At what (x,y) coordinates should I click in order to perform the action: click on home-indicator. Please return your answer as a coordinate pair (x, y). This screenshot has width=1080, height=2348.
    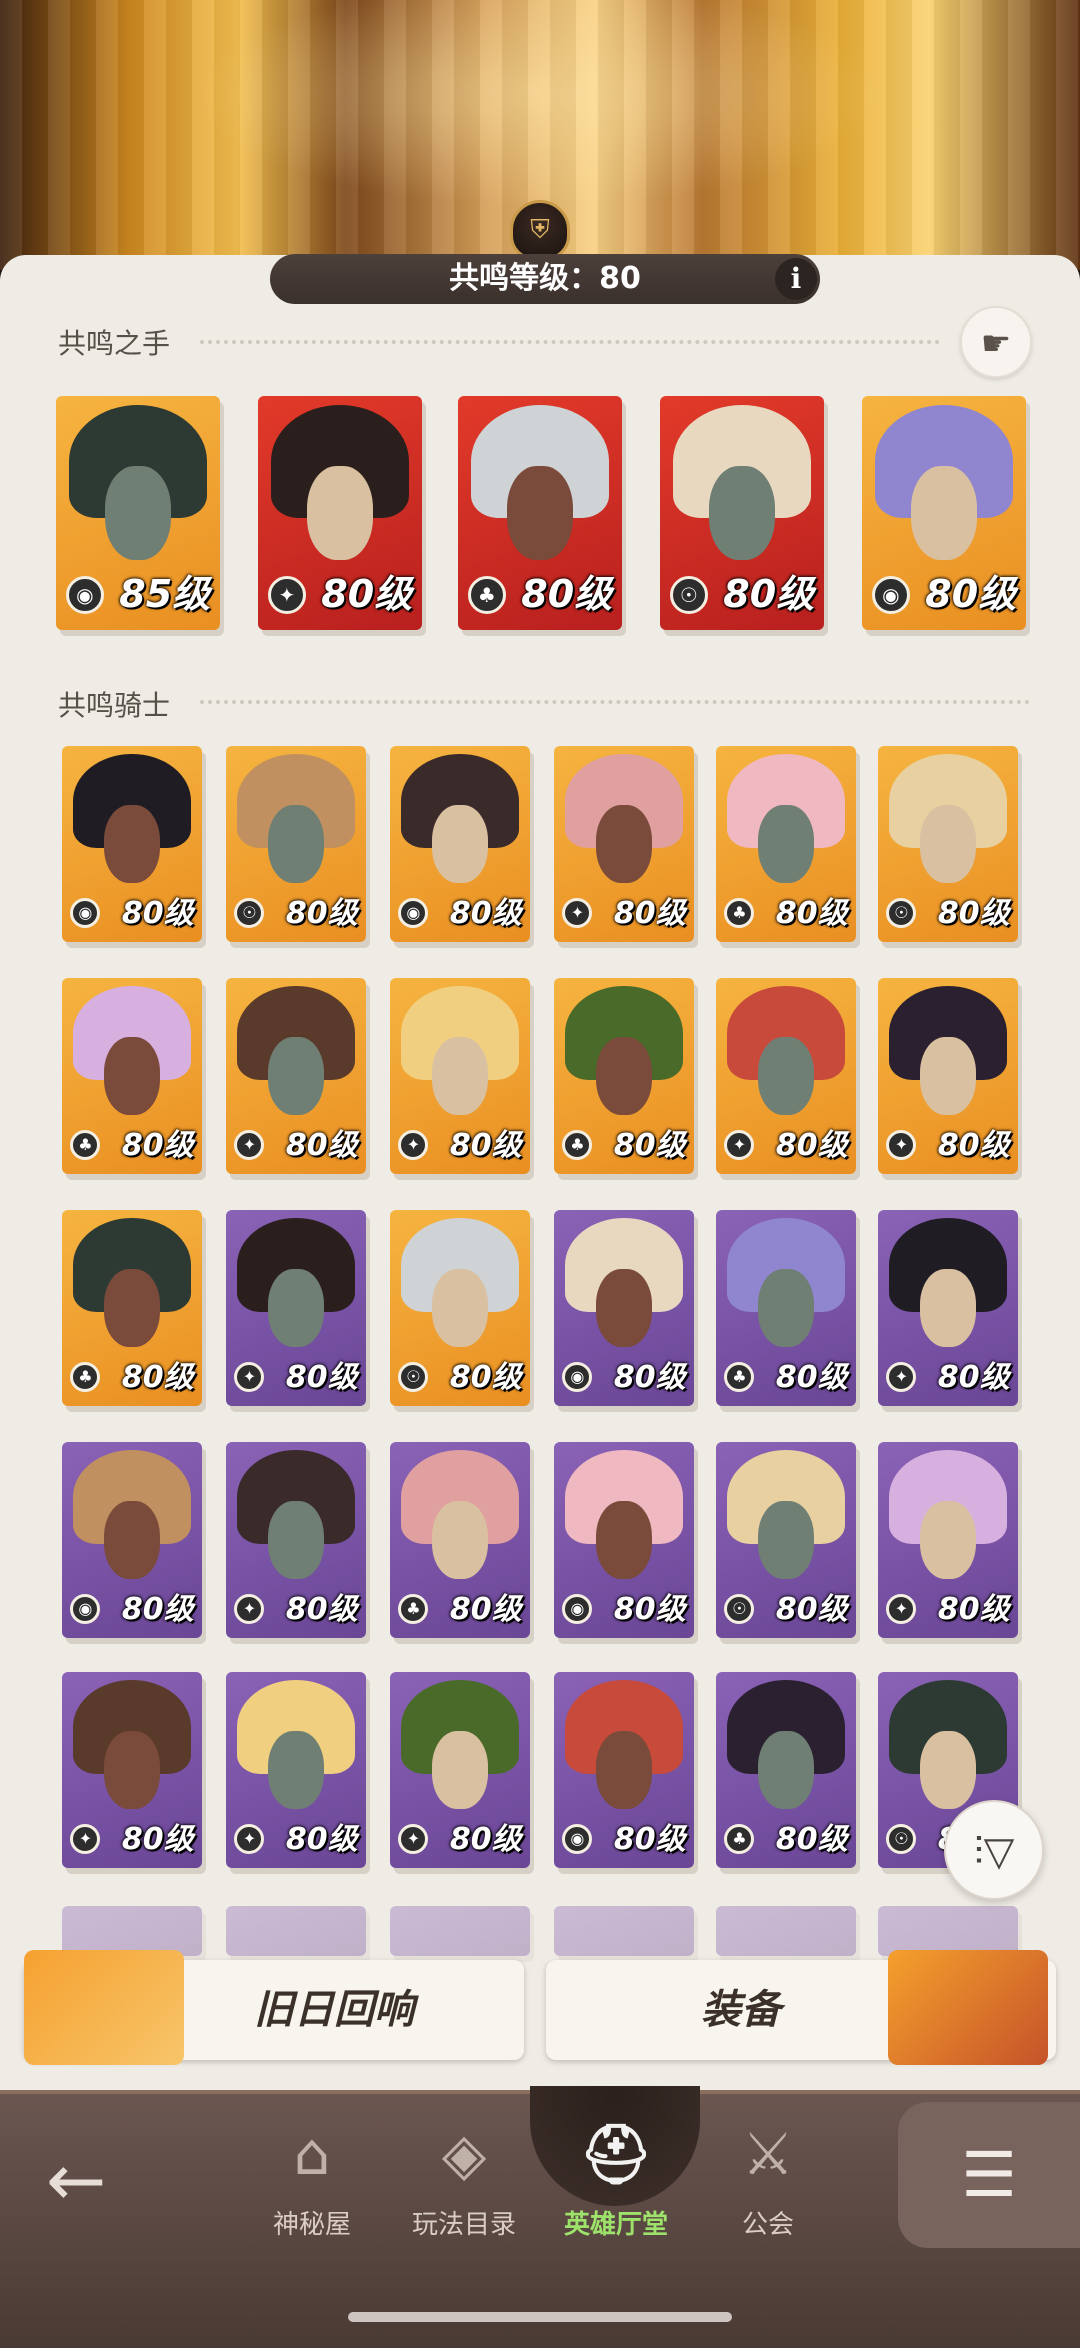
    Looking at the image, I should click on (540, 2317).